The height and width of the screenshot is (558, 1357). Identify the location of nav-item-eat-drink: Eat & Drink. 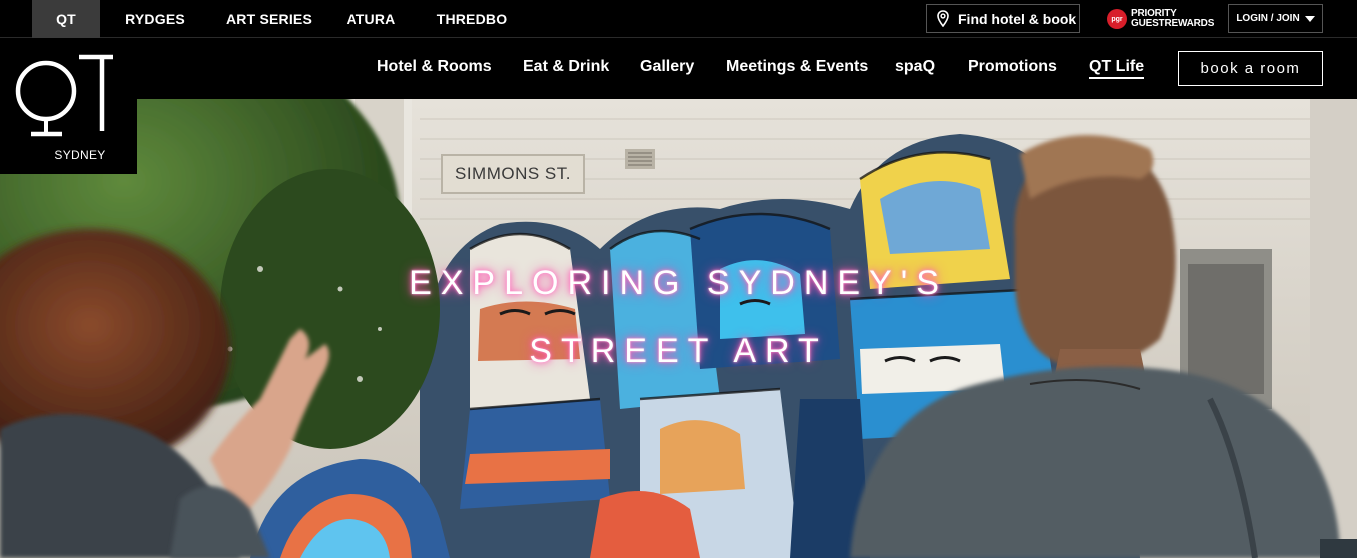
(566, 67).